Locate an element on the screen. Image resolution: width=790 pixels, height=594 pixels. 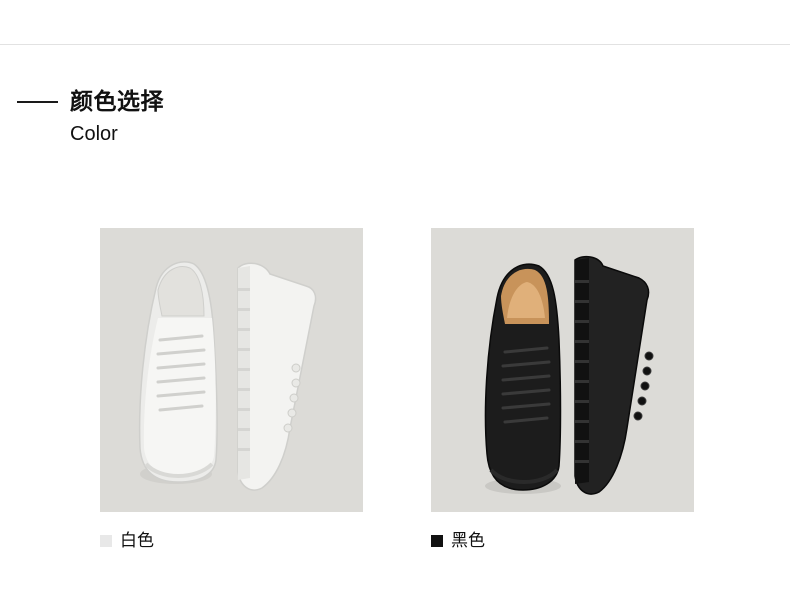
black-color-chip is located at coordinates (437, 541).